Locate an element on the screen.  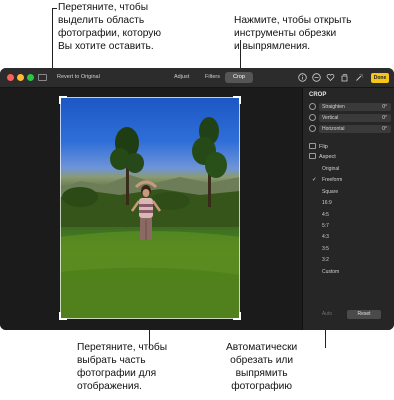
sidebar-toggle-icon is located at coordinates (42, 77).